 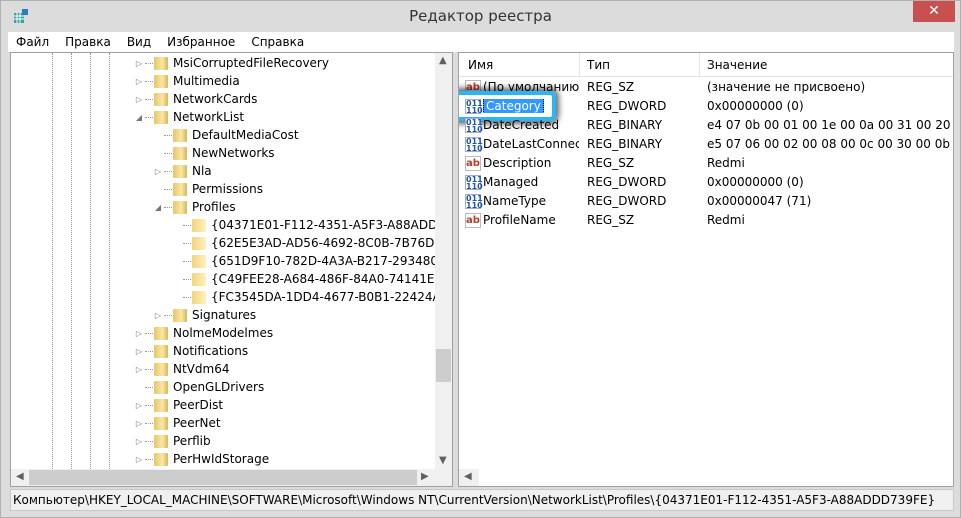 I want to click on value-data: (значение не присвоено), so click(x=786, y=87).